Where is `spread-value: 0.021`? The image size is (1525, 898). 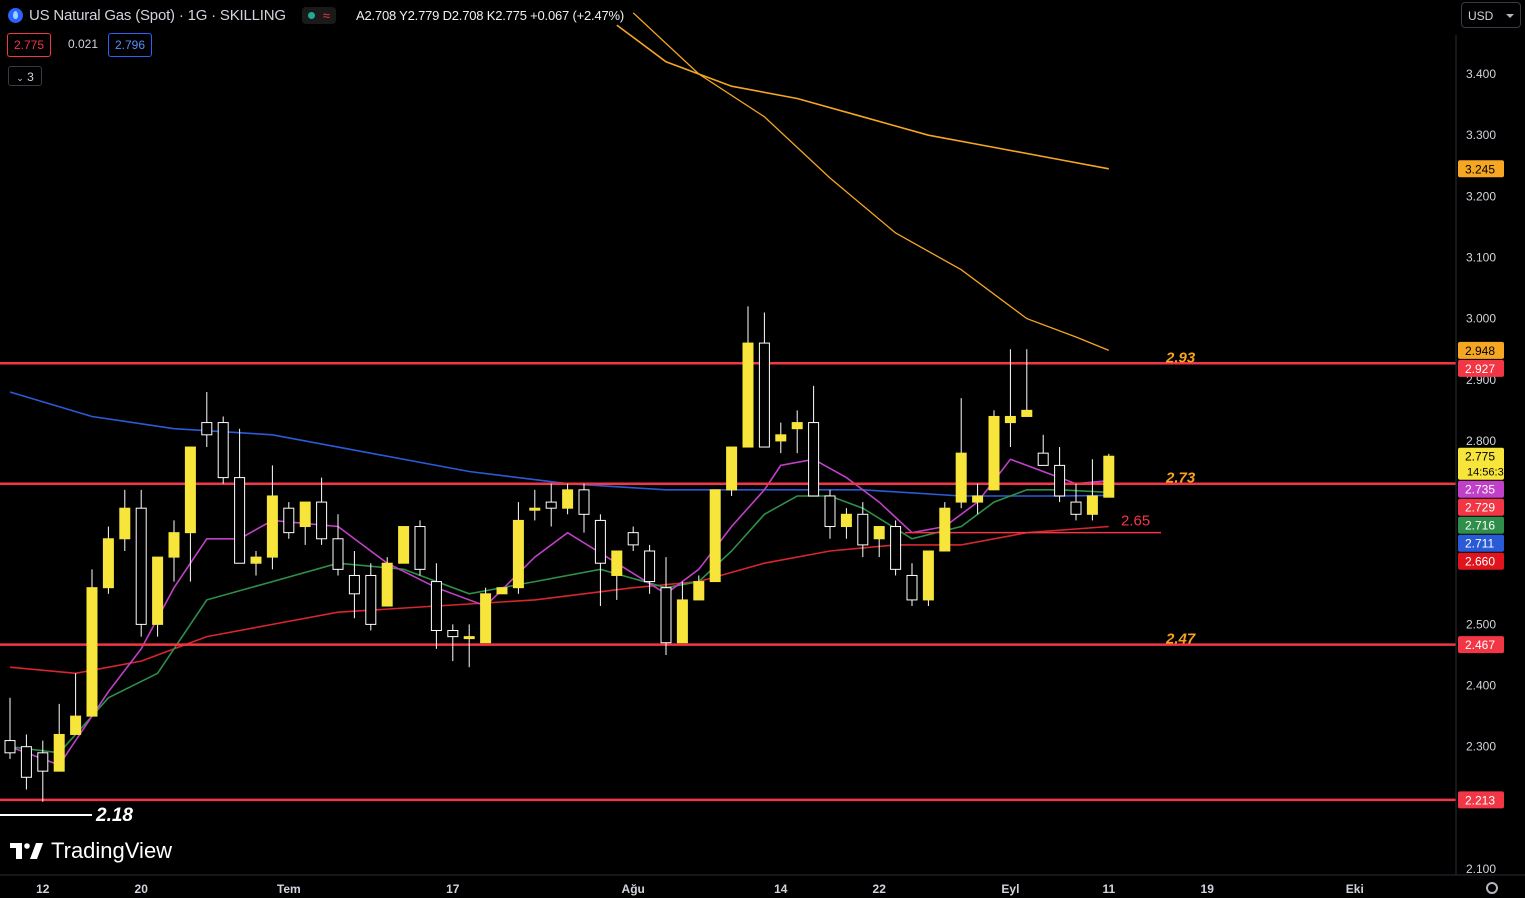 spread-value: 0.021 is located at coordinates (83, 44).